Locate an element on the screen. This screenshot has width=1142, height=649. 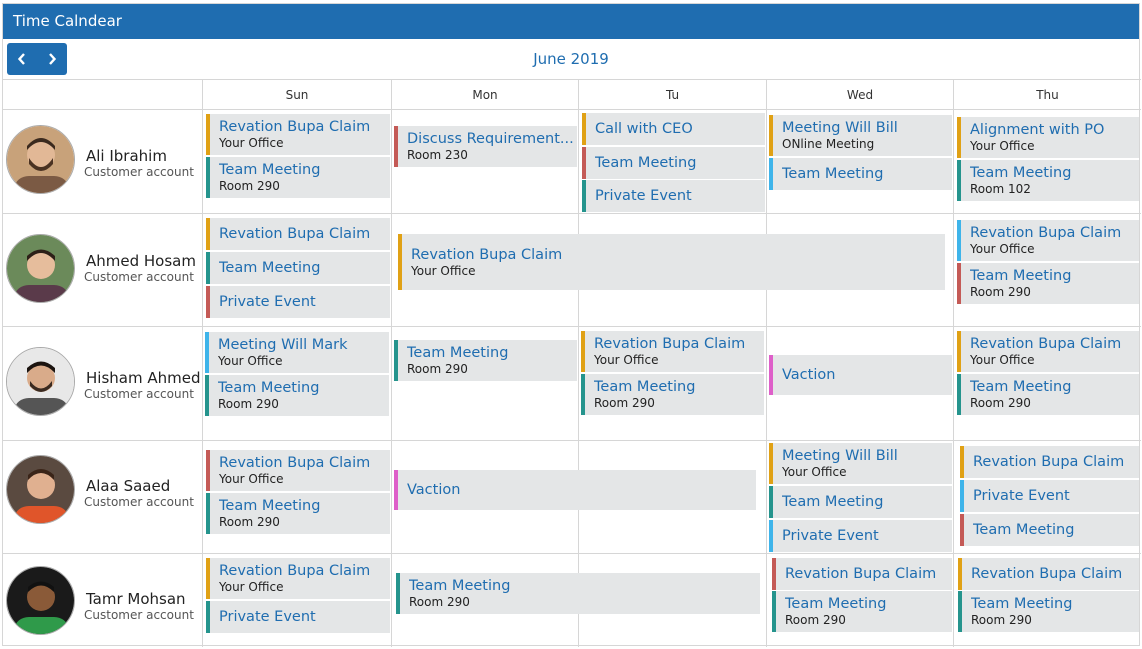
event-title: Vaction is located at coordinates (809, 375).